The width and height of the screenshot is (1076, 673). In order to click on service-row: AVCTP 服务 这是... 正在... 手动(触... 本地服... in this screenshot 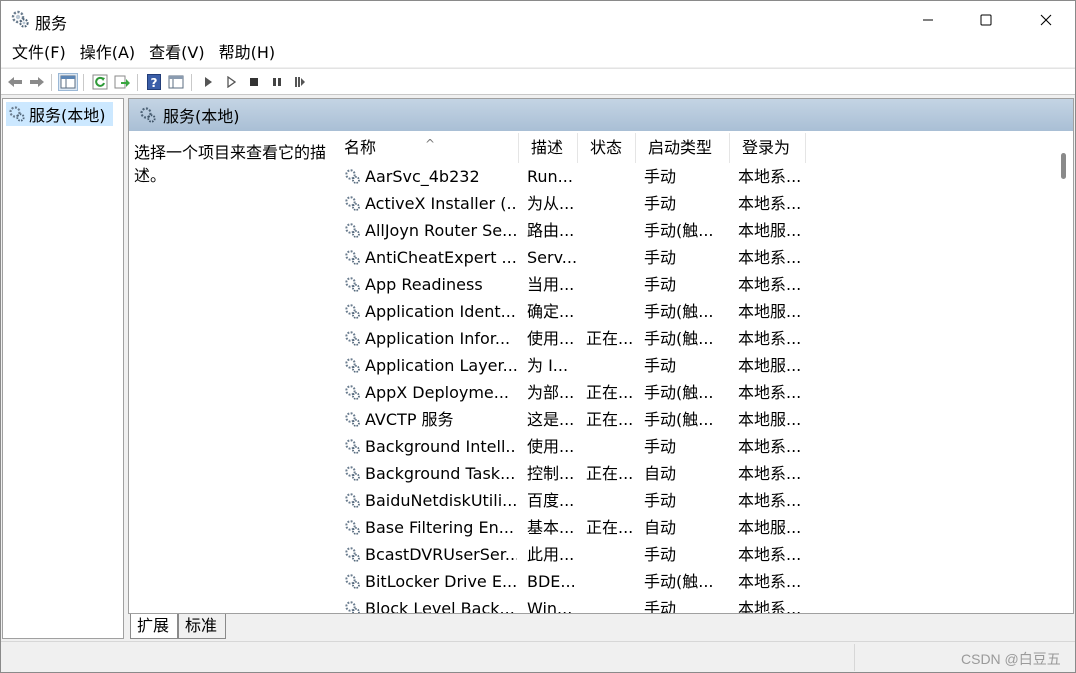, I will do `click(693, 419)`.